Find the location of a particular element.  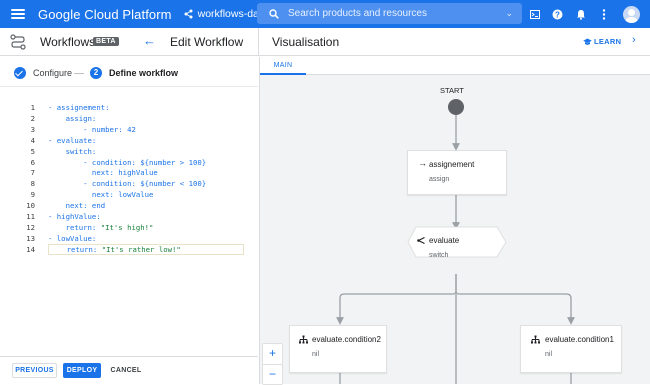

check-circle-icon is located at coordinates (20, 73).